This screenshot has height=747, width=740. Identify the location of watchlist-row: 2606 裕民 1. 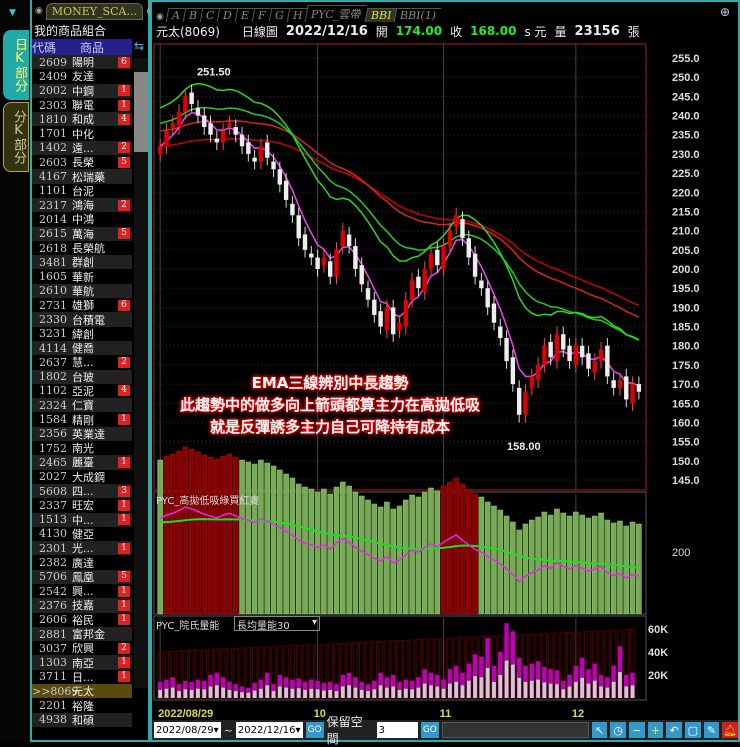
(82, 620).